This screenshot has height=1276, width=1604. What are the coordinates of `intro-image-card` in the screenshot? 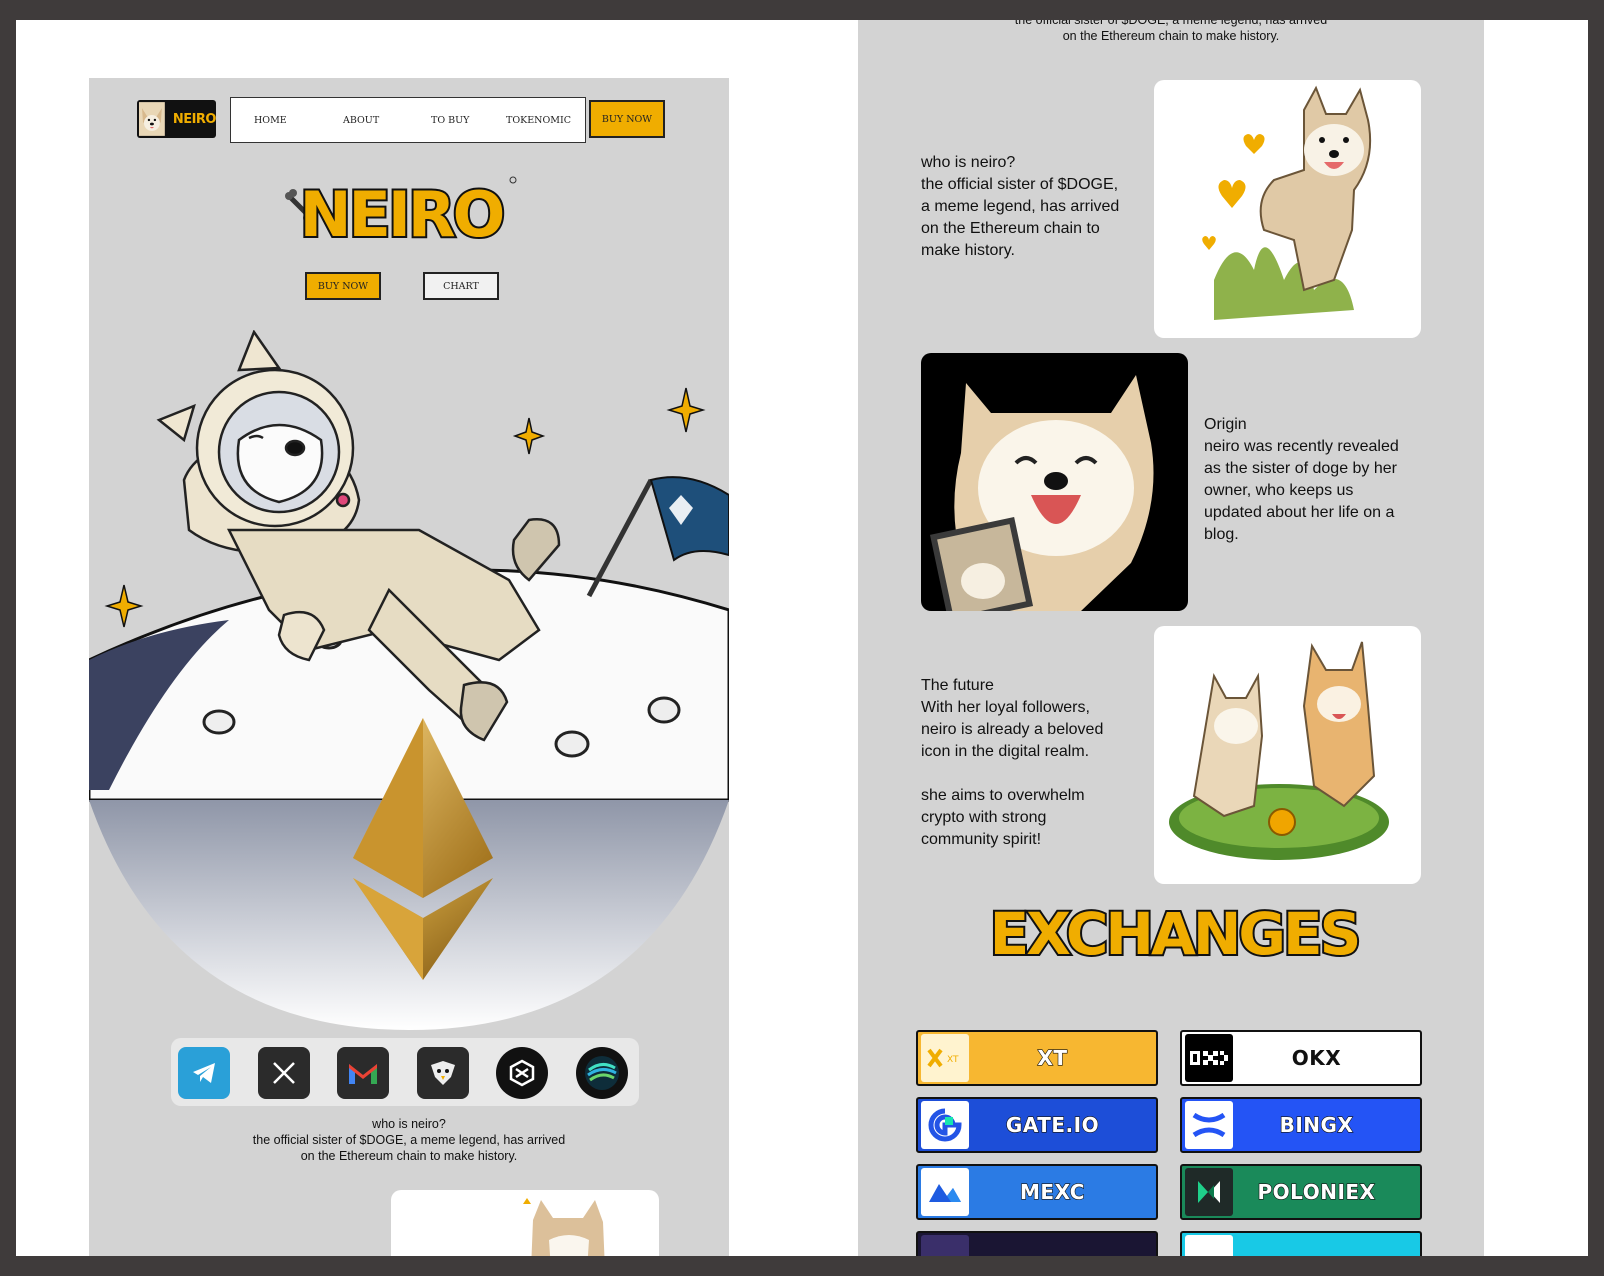 It's located at (525, 1223).